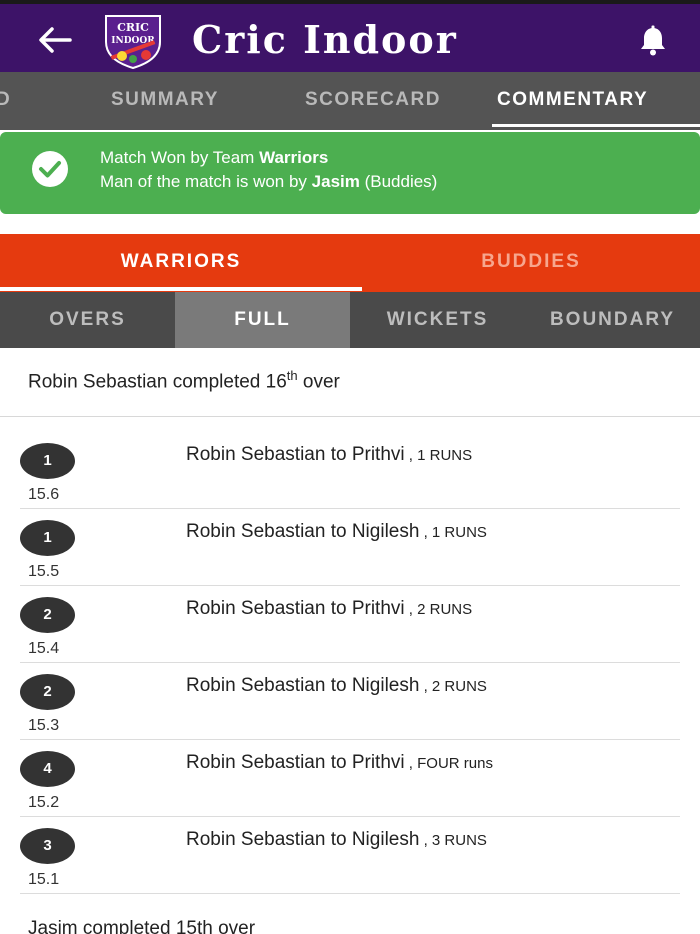 The height and width of the screenshot is (934, 700). I want to click on ball-over-number: 15.4, so click(44, 648).